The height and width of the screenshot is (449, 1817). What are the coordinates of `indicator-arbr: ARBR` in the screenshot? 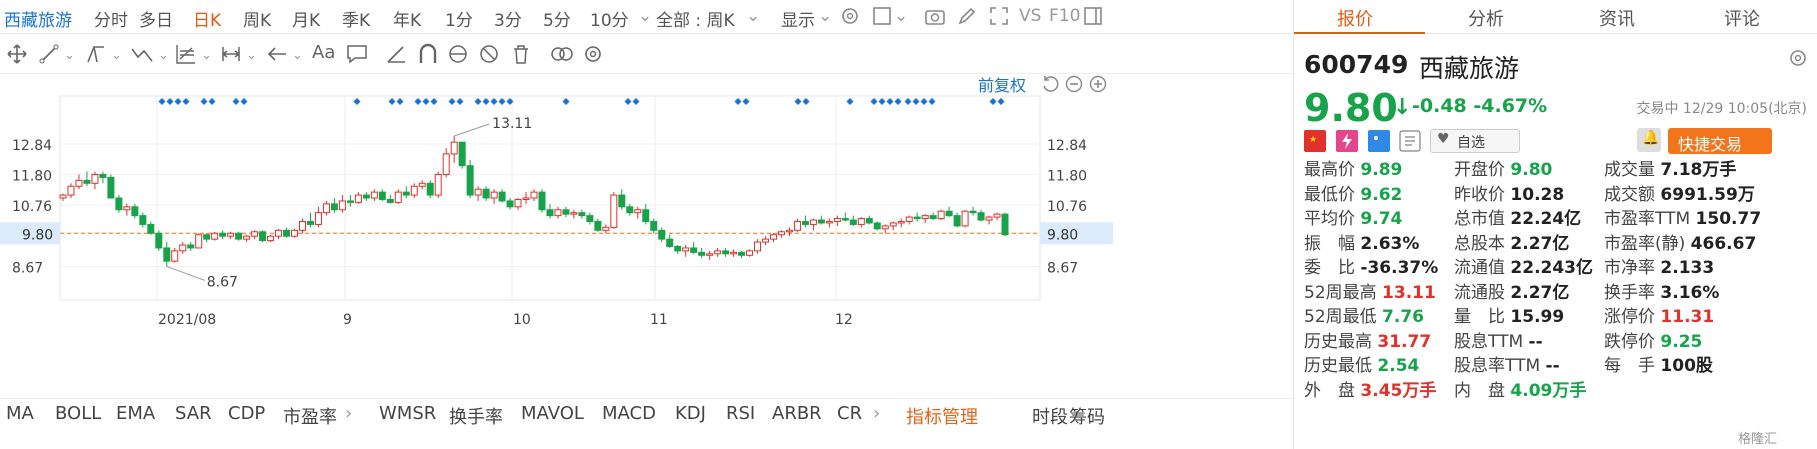 It's located at (797, 413).